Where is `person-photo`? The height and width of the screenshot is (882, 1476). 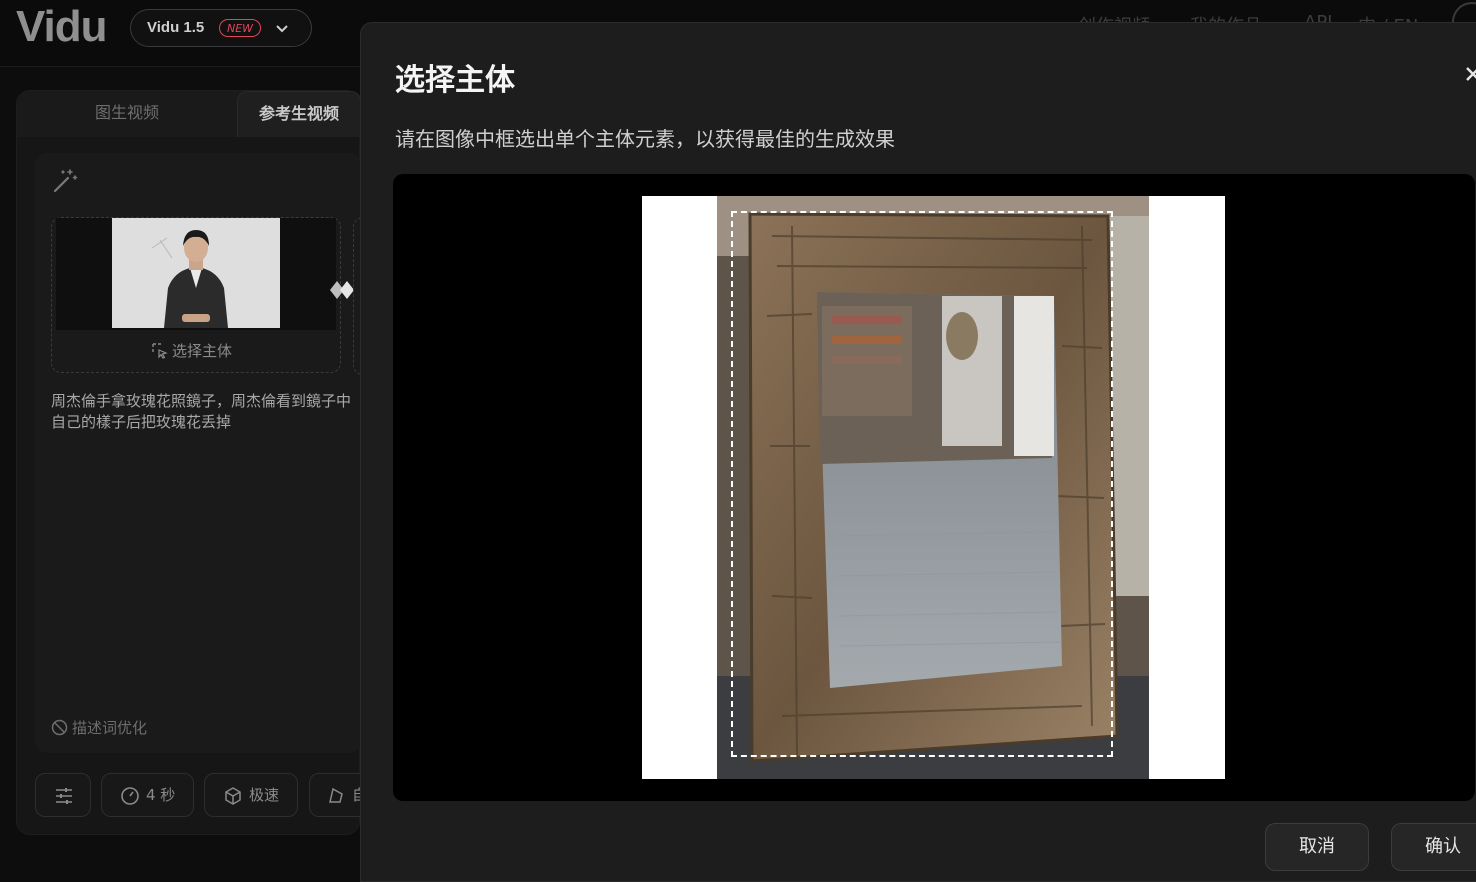
person-photo is located at coordinates (196, 273).